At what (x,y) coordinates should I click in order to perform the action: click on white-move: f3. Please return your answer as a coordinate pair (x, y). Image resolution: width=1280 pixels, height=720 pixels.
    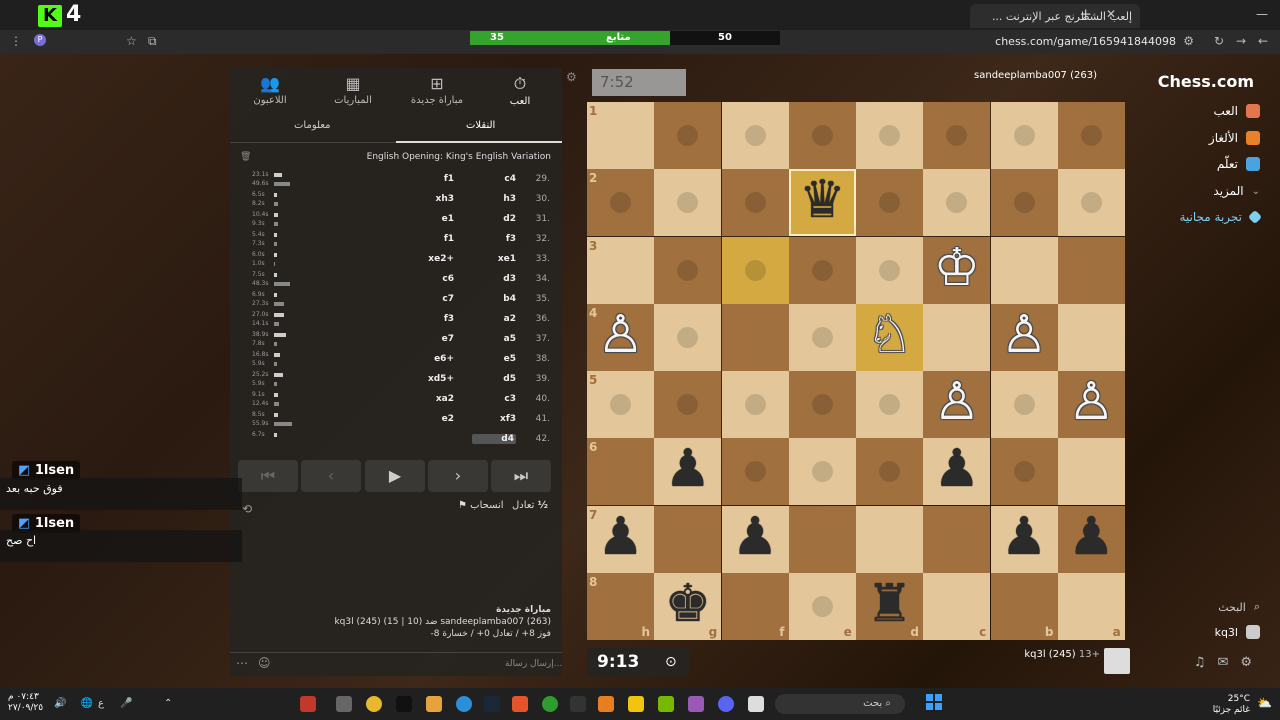
    Looking at the image, I should click on (496, 239).